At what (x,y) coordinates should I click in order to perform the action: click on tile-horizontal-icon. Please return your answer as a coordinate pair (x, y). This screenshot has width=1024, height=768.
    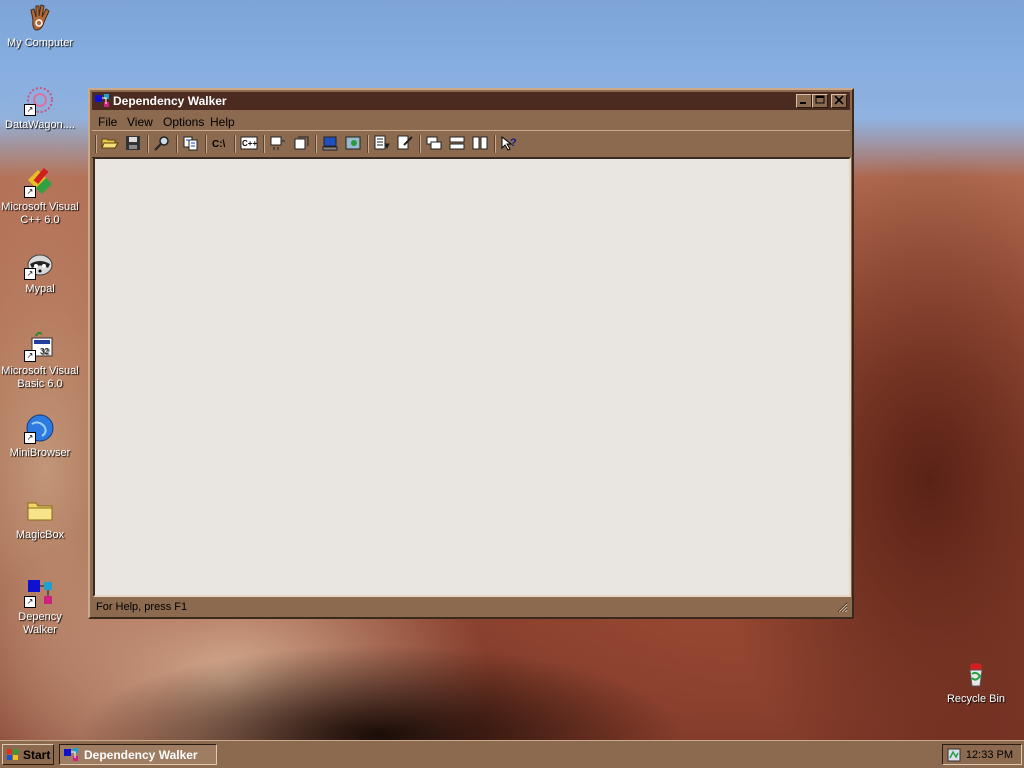
    Looking at the image, I should click on (457, 143).